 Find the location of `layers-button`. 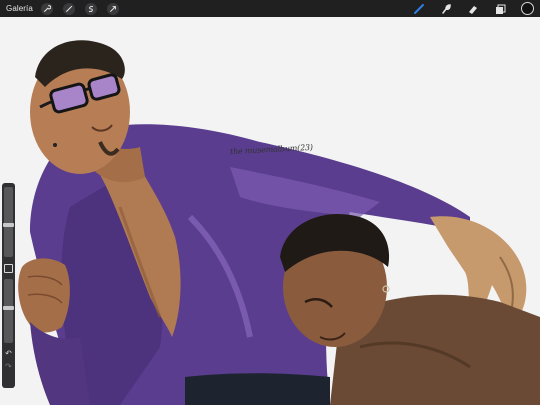

layers-button is located at coordinates (500, 8).